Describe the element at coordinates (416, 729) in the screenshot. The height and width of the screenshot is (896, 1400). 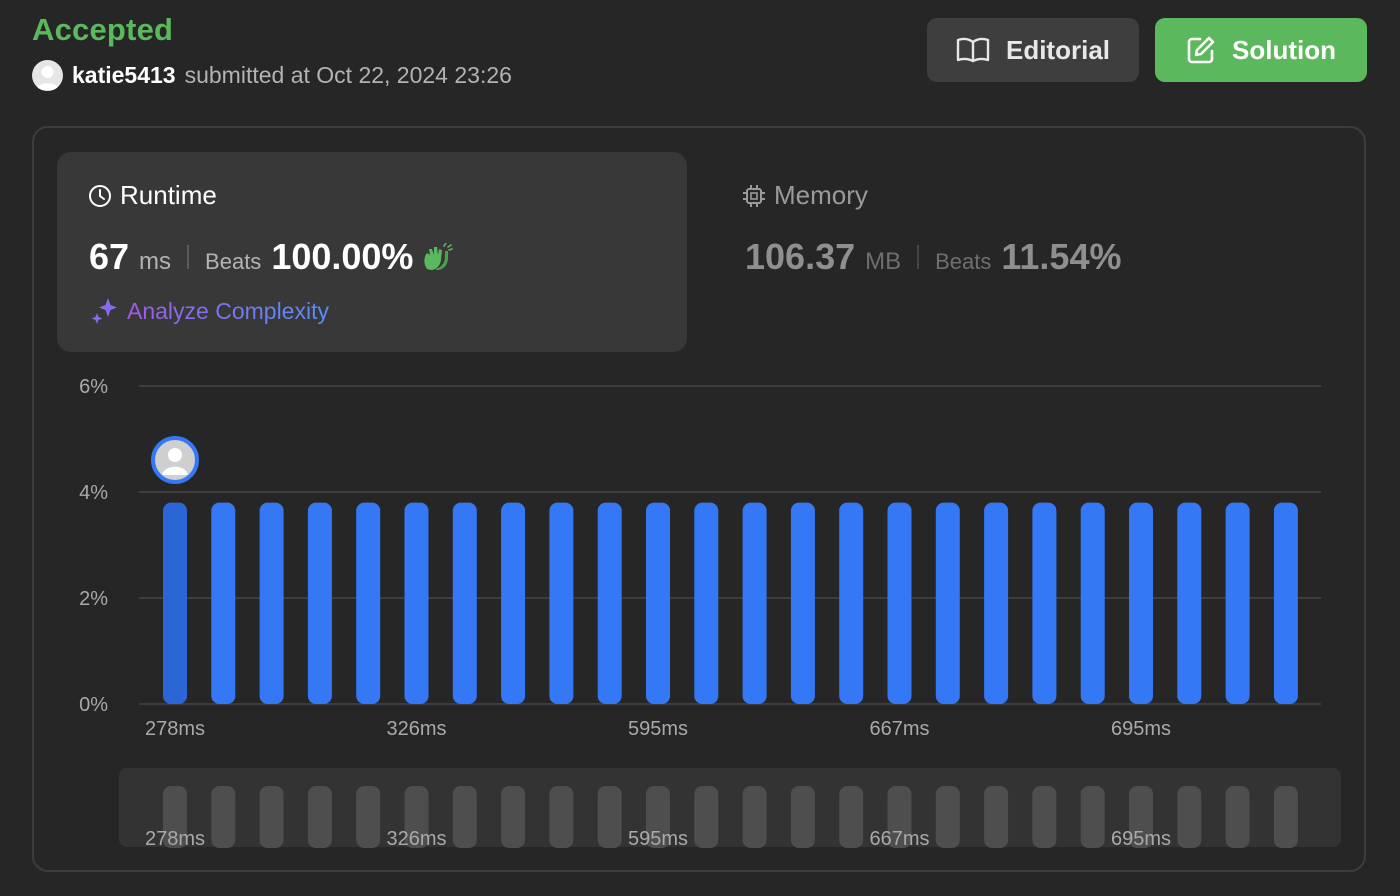
I see `x-tick-label: 326ms` at that location.